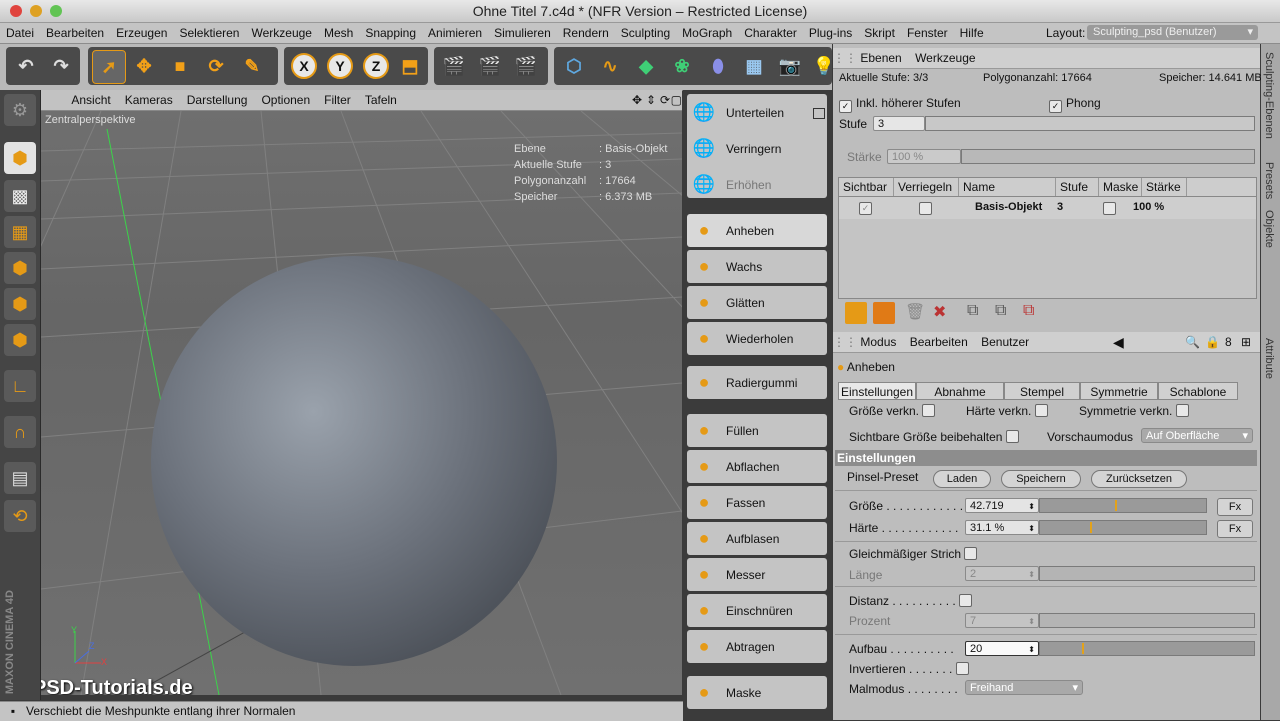 Image resolution: width=1280 pixels, height=721 pixels. Describe the element at coordinates (718, 66) in the screenshot. I see `deformer-icon: ⬮` at that location.